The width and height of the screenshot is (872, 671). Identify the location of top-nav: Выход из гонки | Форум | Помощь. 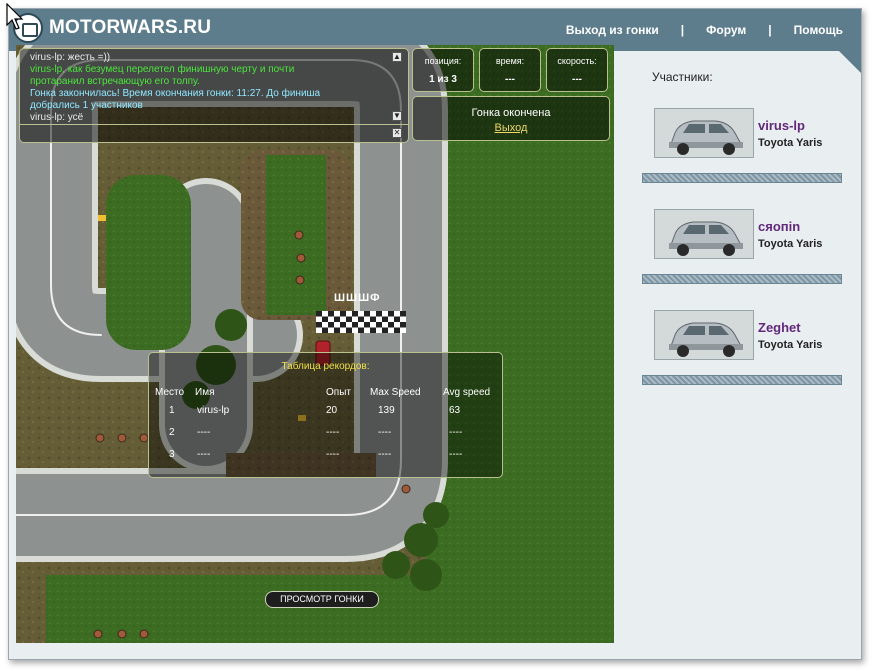
(704, 30).